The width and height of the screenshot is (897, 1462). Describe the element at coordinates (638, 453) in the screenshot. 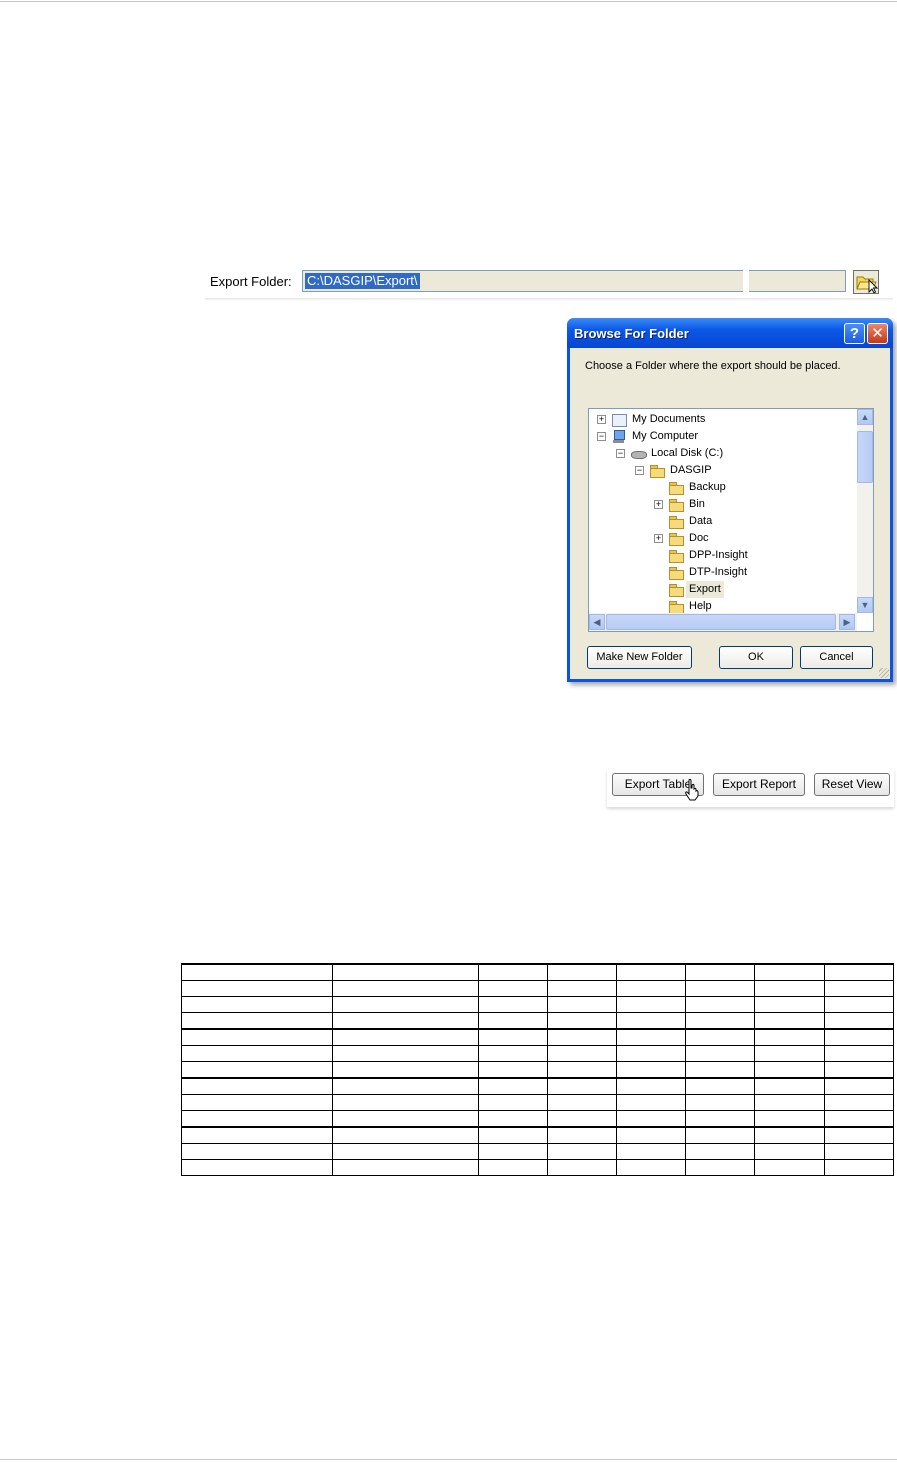

I see `local-disk-icon` at that location.